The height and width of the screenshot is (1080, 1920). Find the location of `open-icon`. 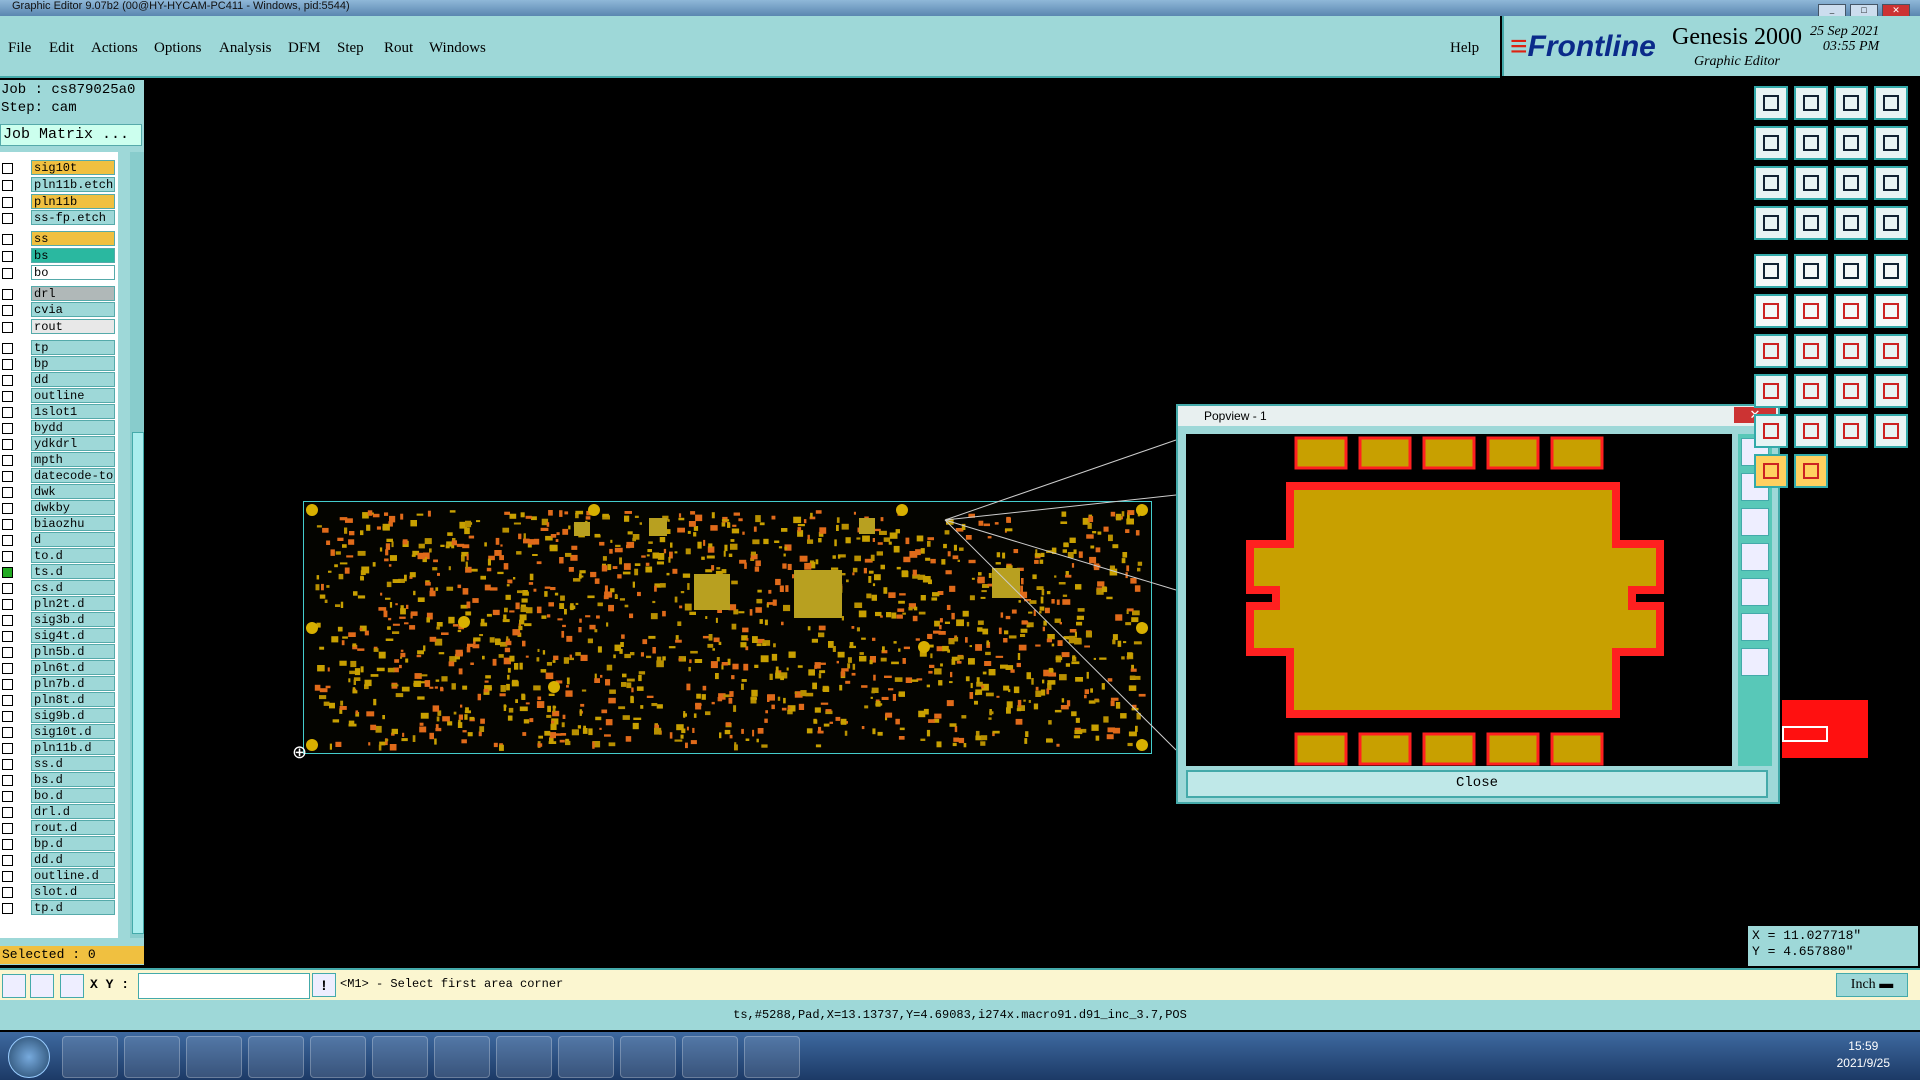

open-icon is located at coordinates (1811, 103).